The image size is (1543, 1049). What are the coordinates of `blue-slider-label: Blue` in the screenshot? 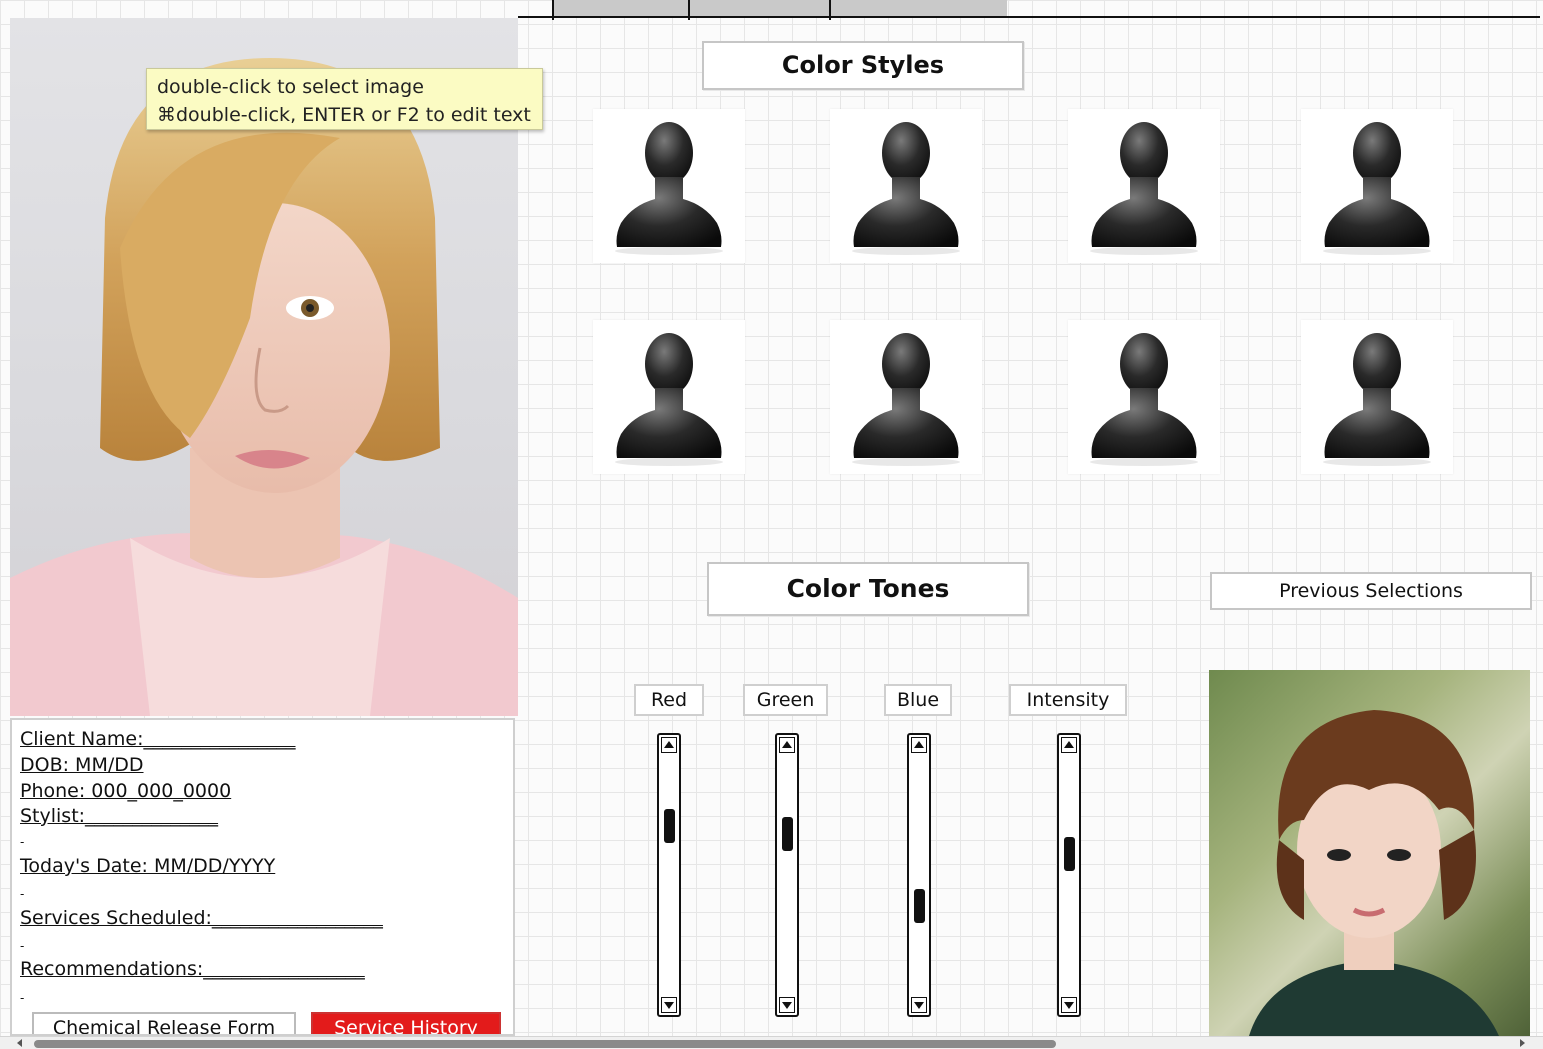 It's located at (918, 700).